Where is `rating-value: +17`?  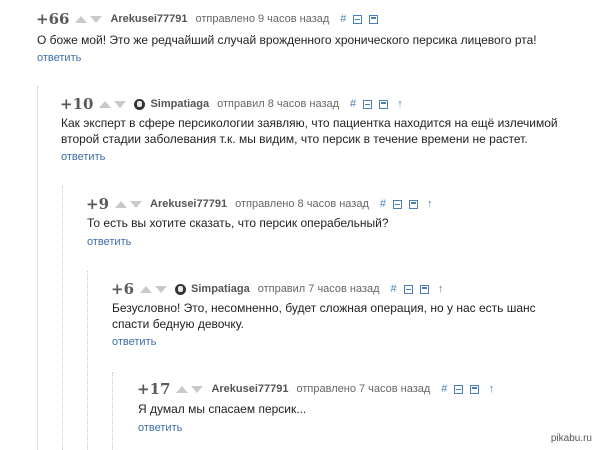
rating-value: +17 is located at coordinates (154, 389).